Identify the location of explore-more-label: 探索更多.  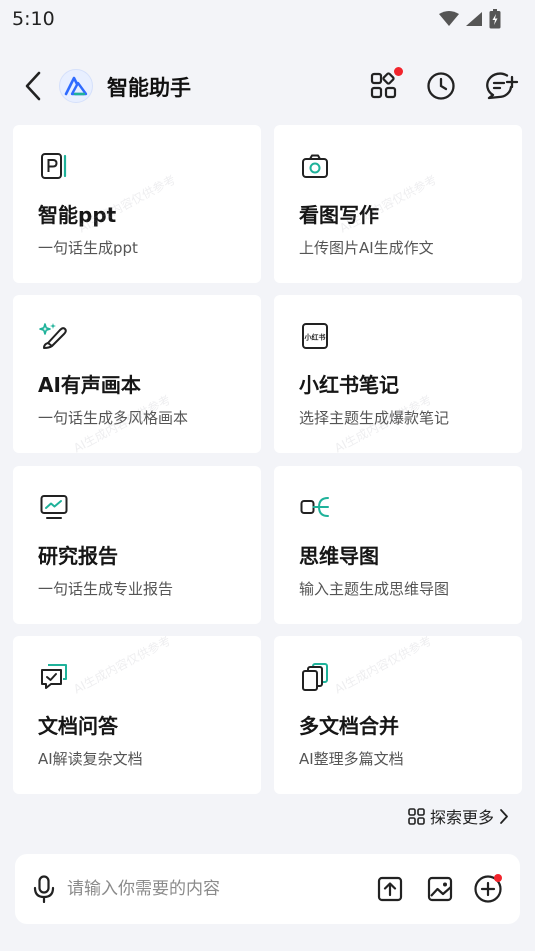
(461, 817).